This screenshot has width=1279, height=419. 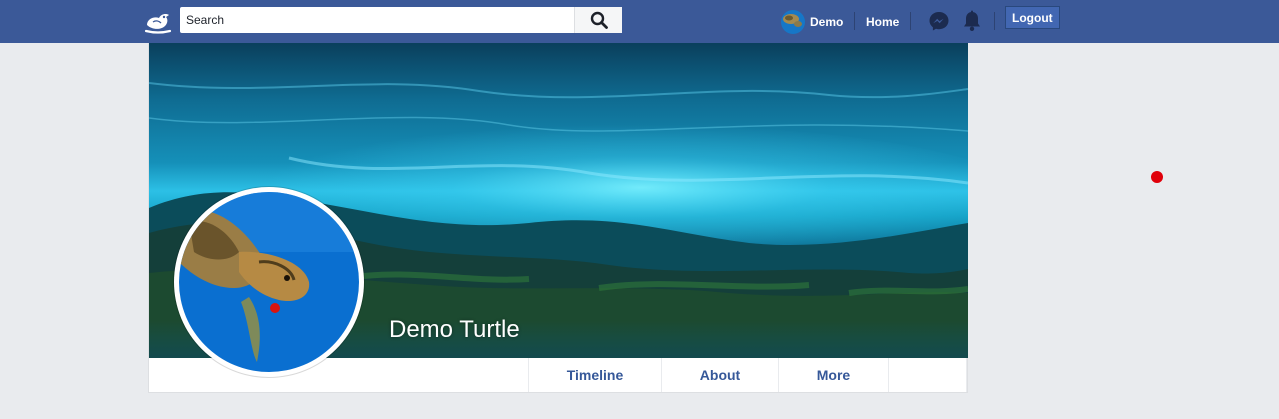 What do you see at coordinates (827, 21) in the screenshot?
I see `user-name: Demo` at bounding box center [827, 21].